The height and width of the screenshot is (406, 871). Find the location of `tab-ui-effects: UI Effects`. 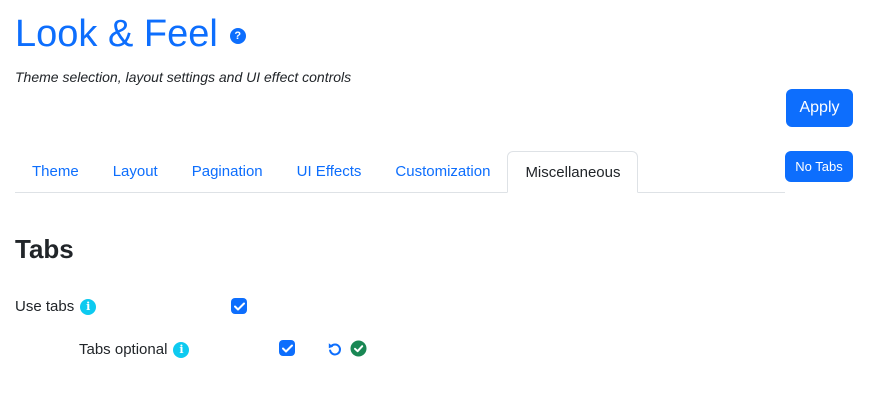

tab-ui-effects: UI Effects is located at coordinates (329, 171).